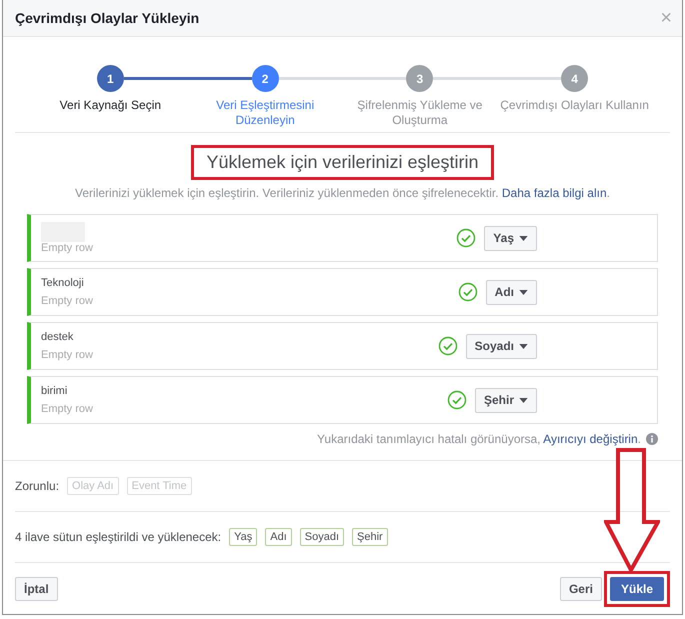 The height and width of the screenshot is (619, 685). What do you see at coordinates (265, 78) in the screenshot?
I see `step-number: 2` at bounding box center [265, 78].